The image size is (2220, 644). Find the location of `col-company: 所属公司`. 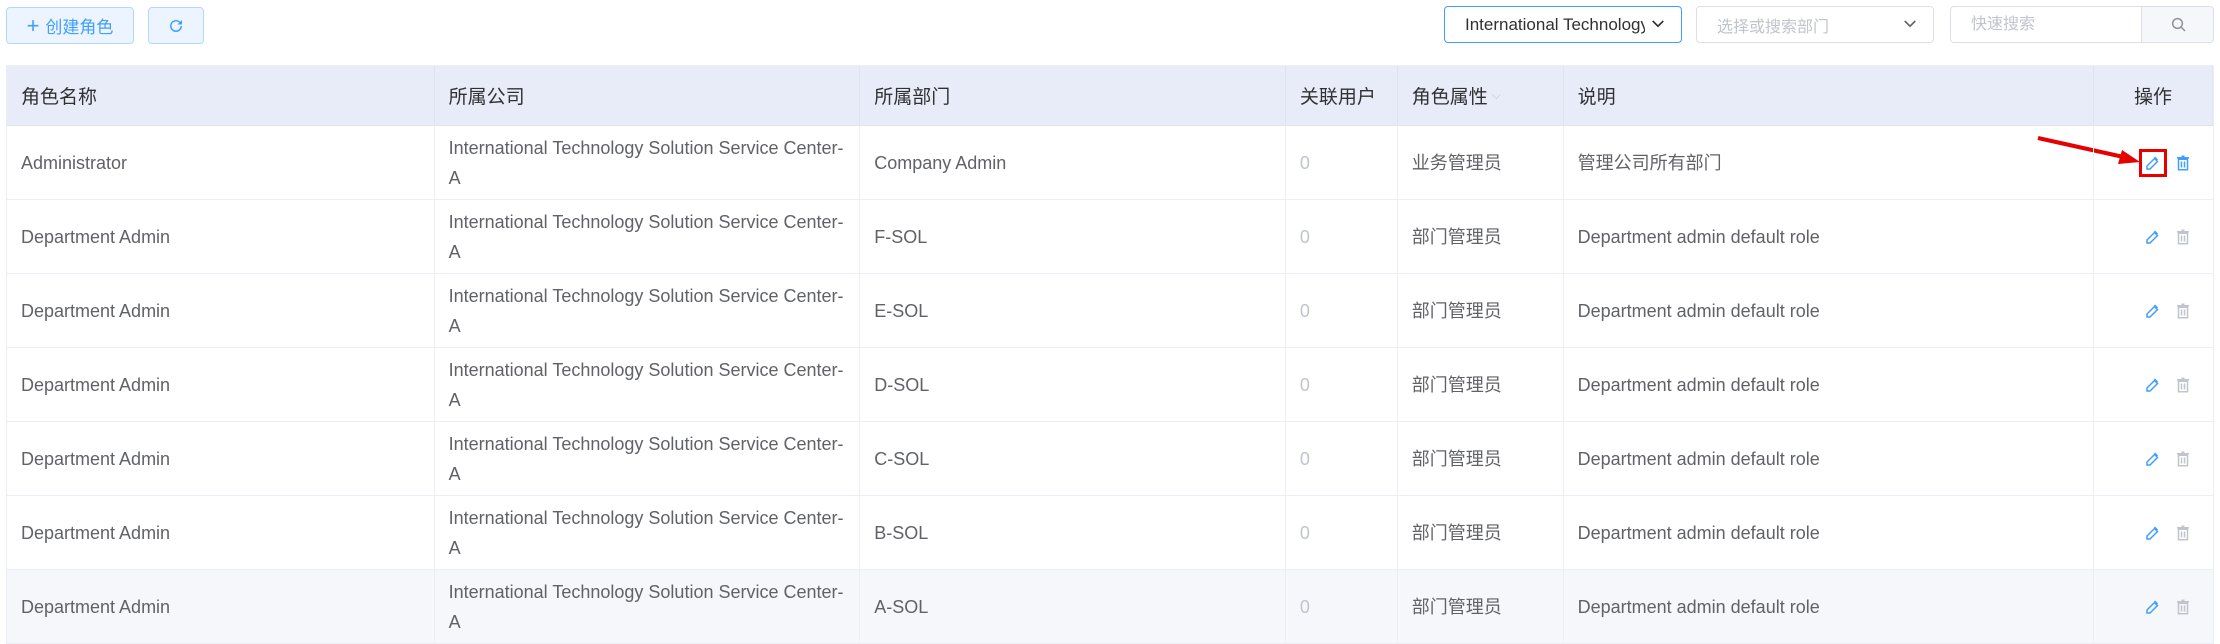

col-company: 所属公司 is located at coordinates (648, 95).